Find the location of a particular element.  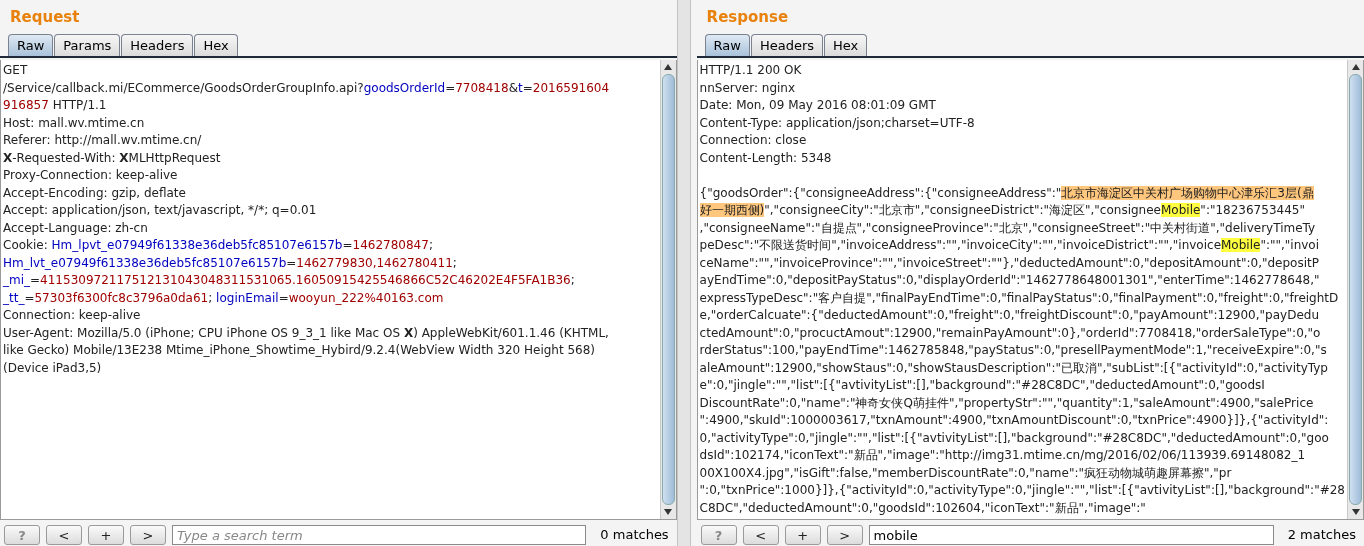

code-line: 916857 HTTP/1.1 is located at coordinates (55, 105).